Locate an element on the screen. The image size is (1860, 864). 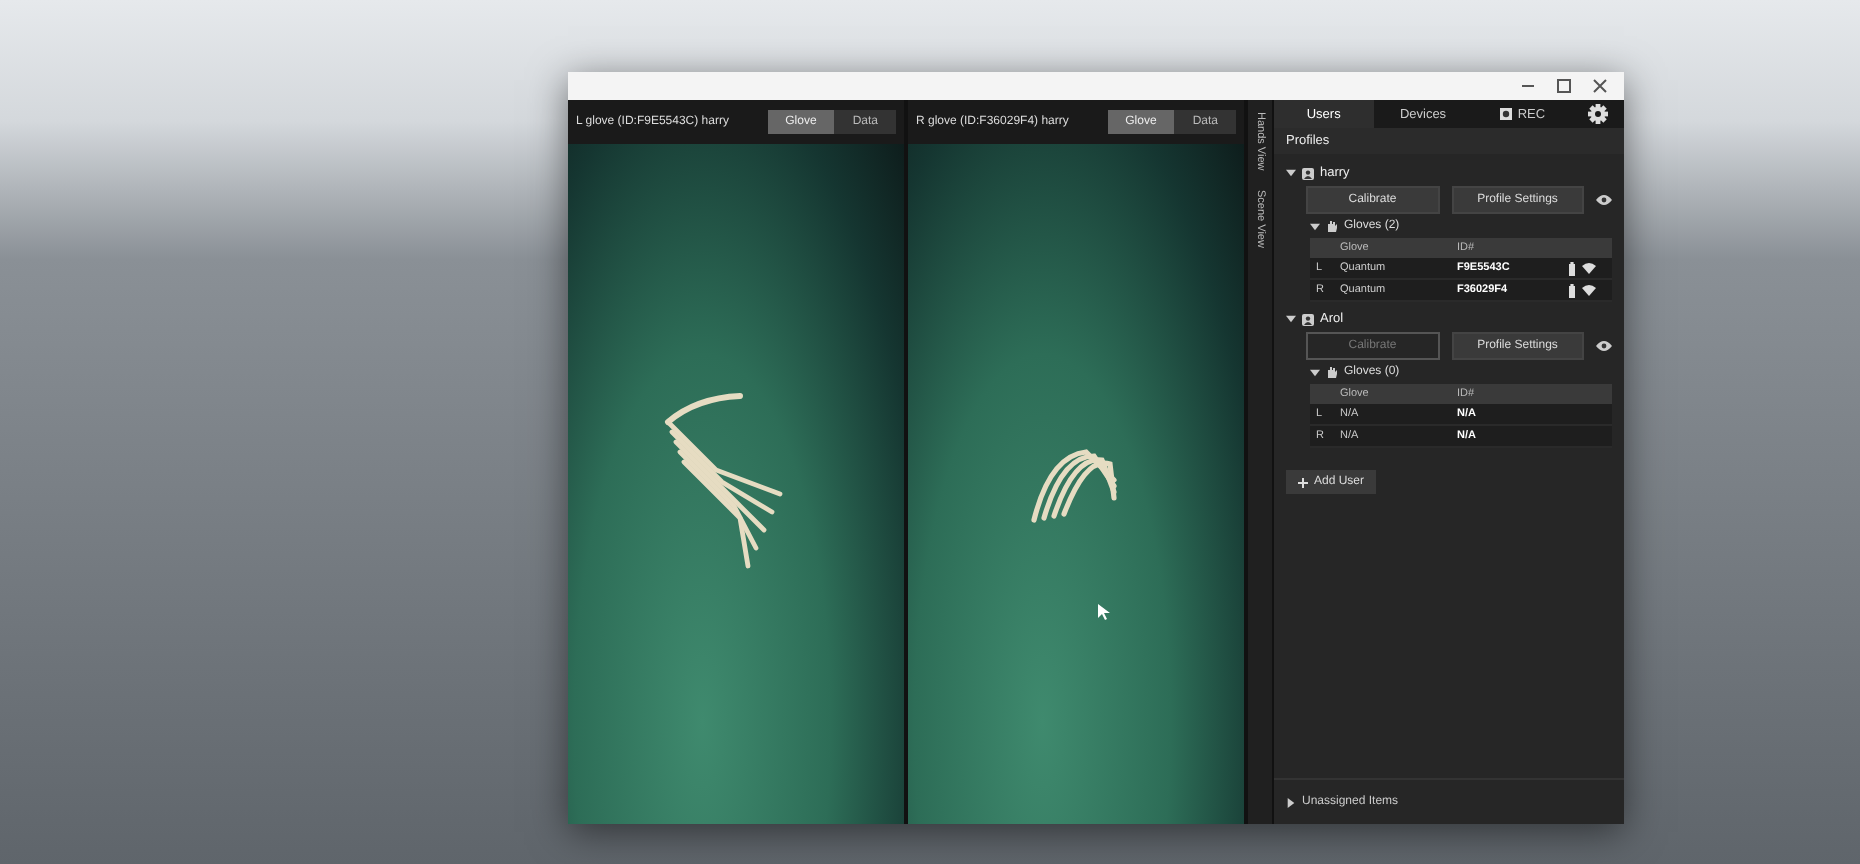
maximize-icon is located at coordinates (1564, 86).